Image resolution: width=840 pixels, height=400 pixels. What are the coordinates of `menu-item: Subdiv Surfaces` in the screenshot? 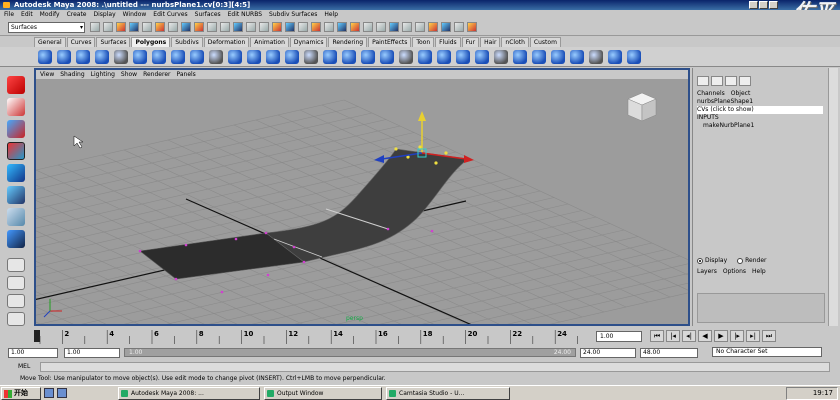 It's located at (293, 14).